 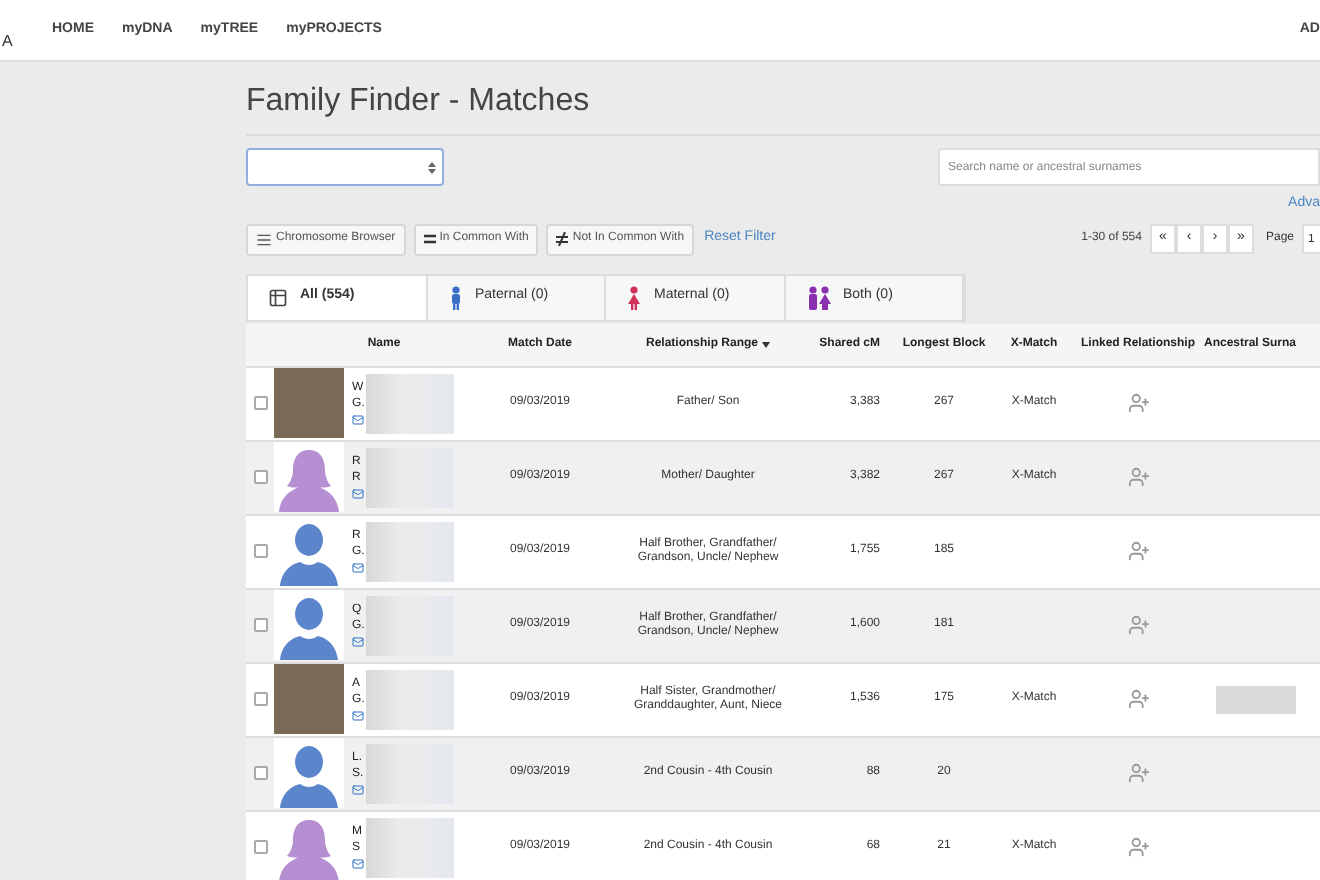 I want to click on logo-text: A, so click(x=8, y=42).